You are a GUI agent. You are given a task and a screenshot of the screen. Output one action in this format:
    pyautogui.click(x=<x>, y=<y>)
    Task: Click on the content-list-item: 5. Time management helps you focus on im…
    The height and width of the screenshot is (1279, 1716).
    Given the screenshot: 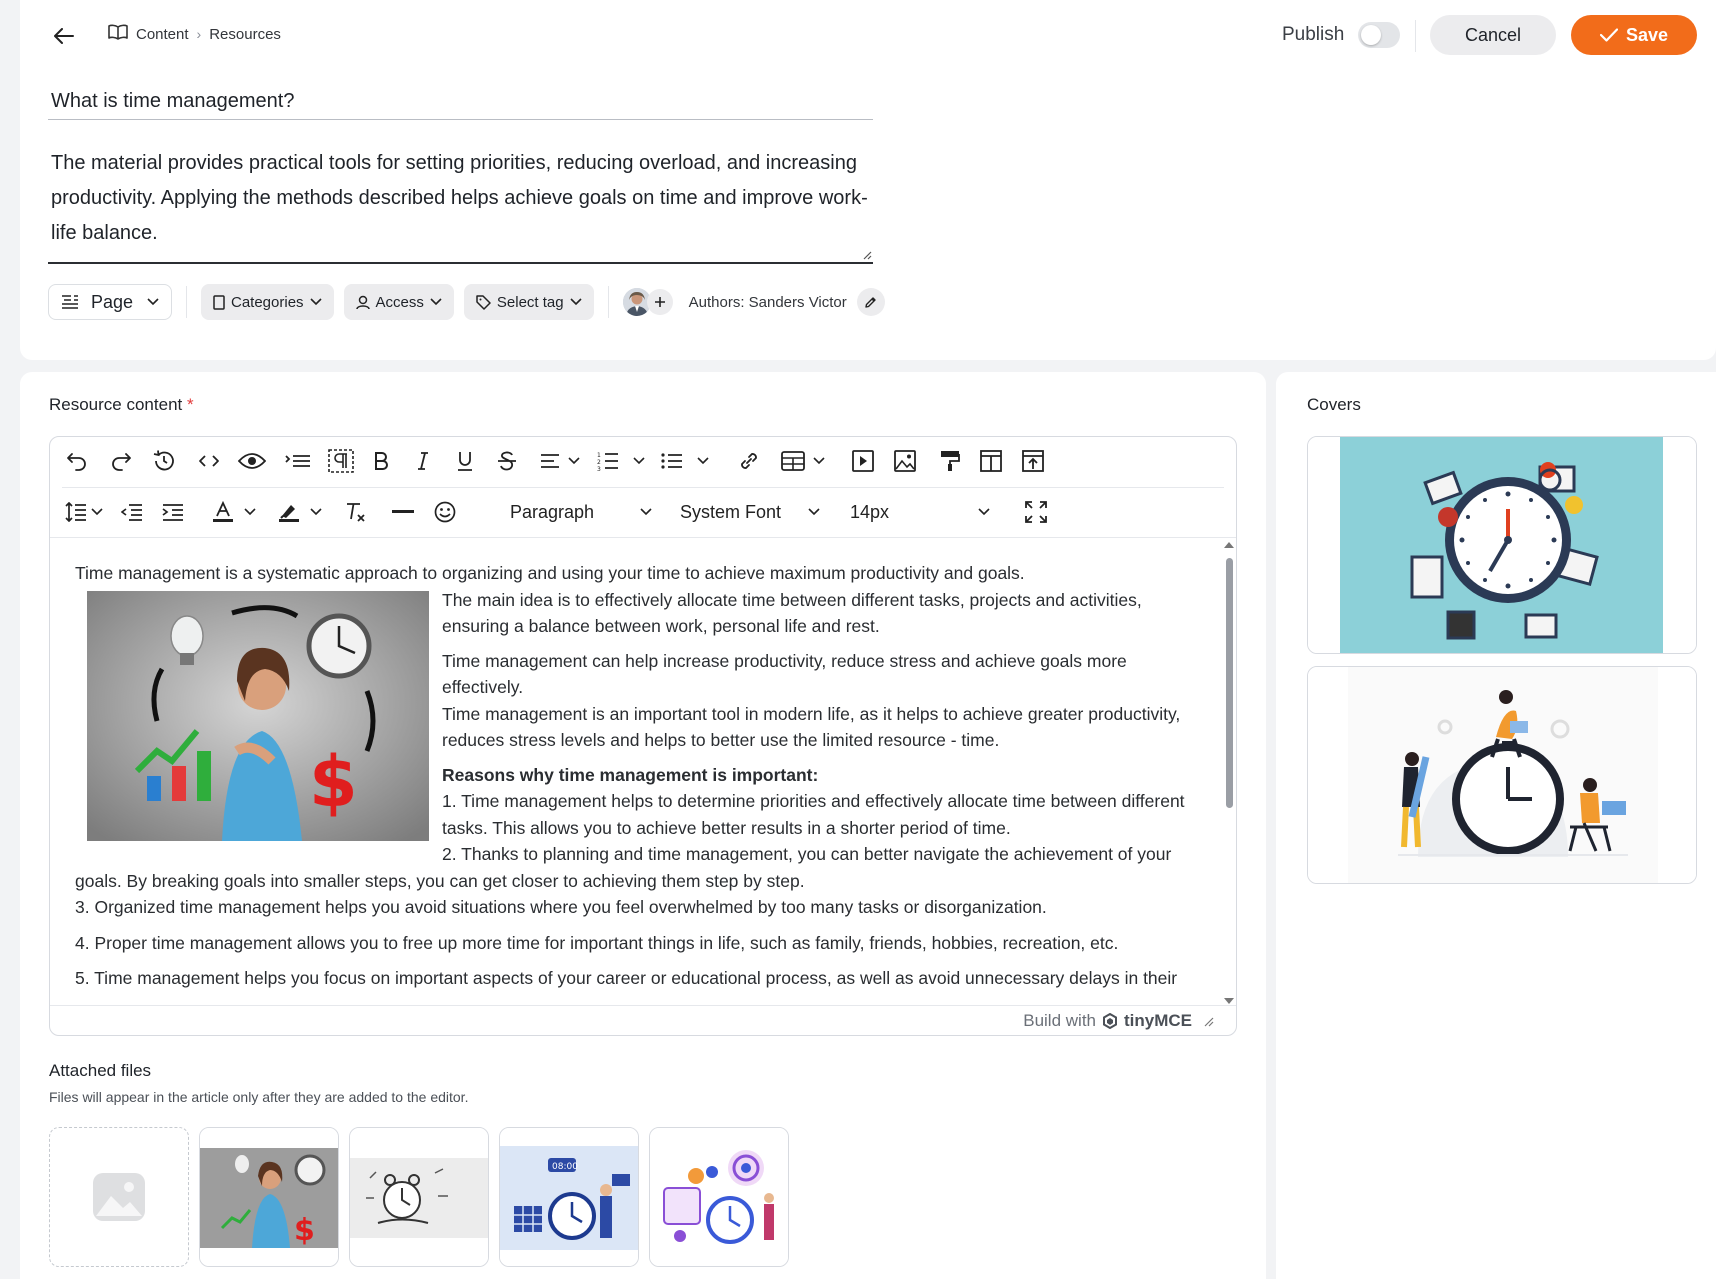 What is the action you would take?
    pyautogui.click(x=626, y=978)
    